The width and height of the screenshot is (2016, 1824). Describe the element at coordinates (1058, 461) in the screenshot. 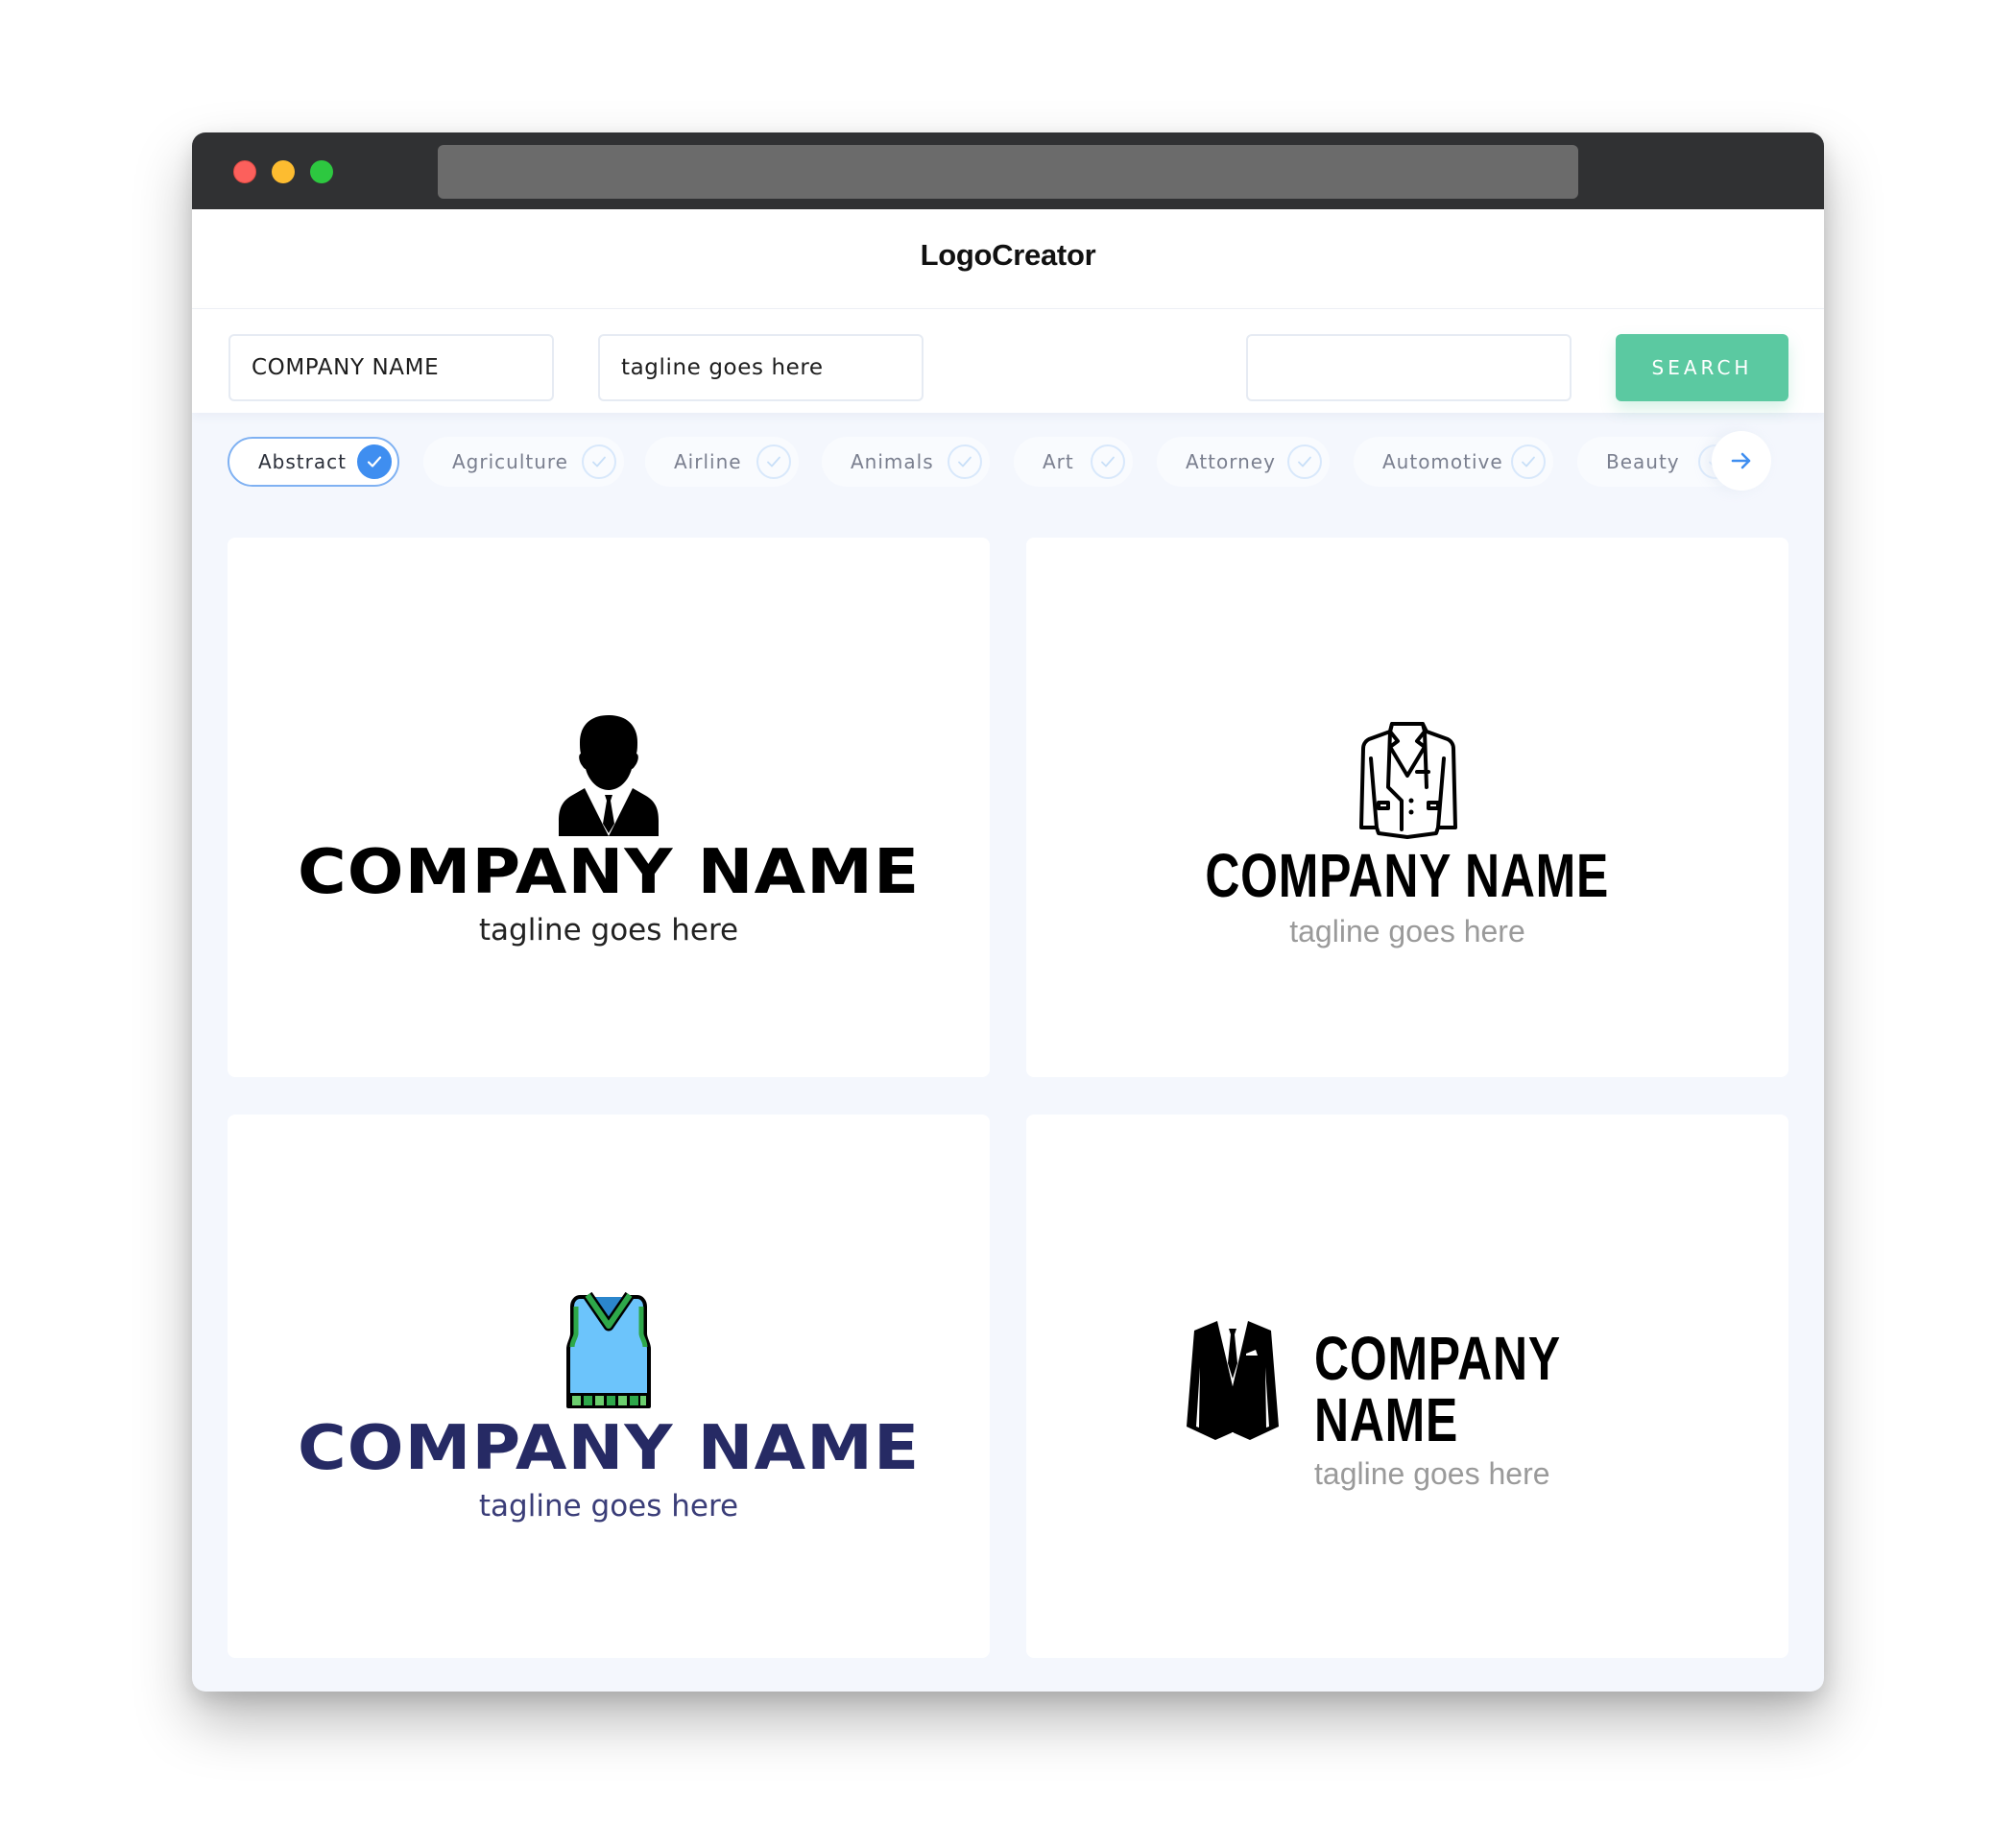

I see `category-label: Art` at that location.